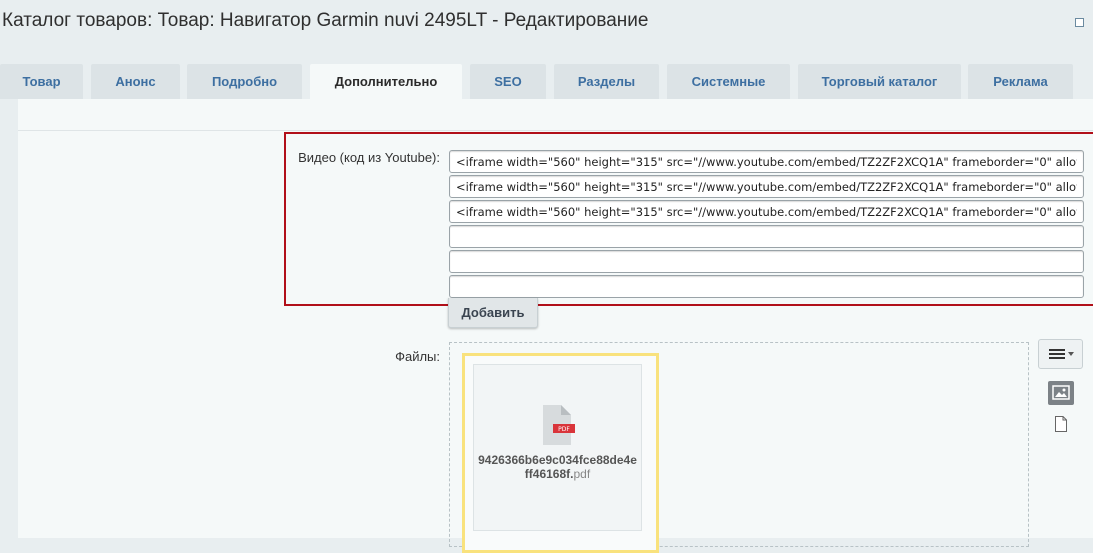 The image size is (1093, 553). Describe the element at coordinates (41, 81) in the screenshot. I see `tab-tovar: Товар` at that location.